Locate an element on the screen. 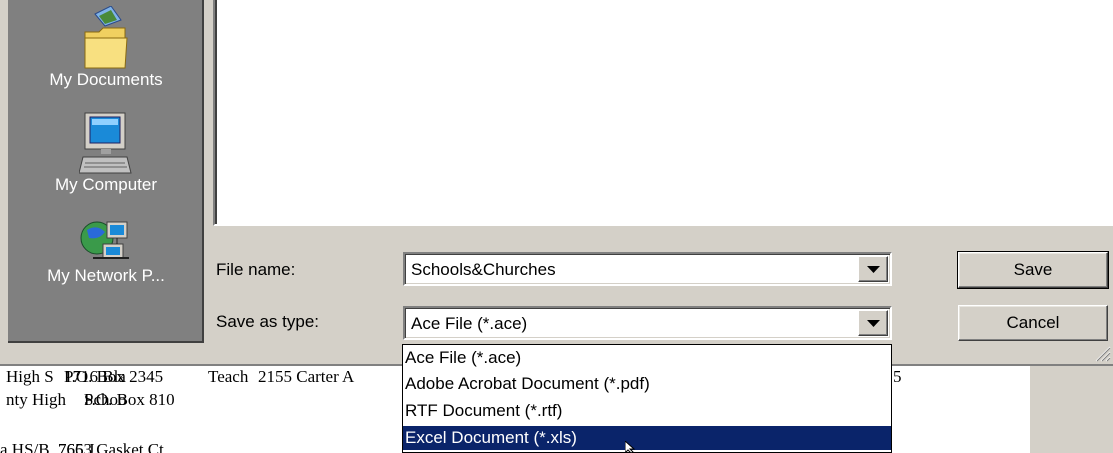  places-item-label: My Documents is located at coordinates (106, 79).